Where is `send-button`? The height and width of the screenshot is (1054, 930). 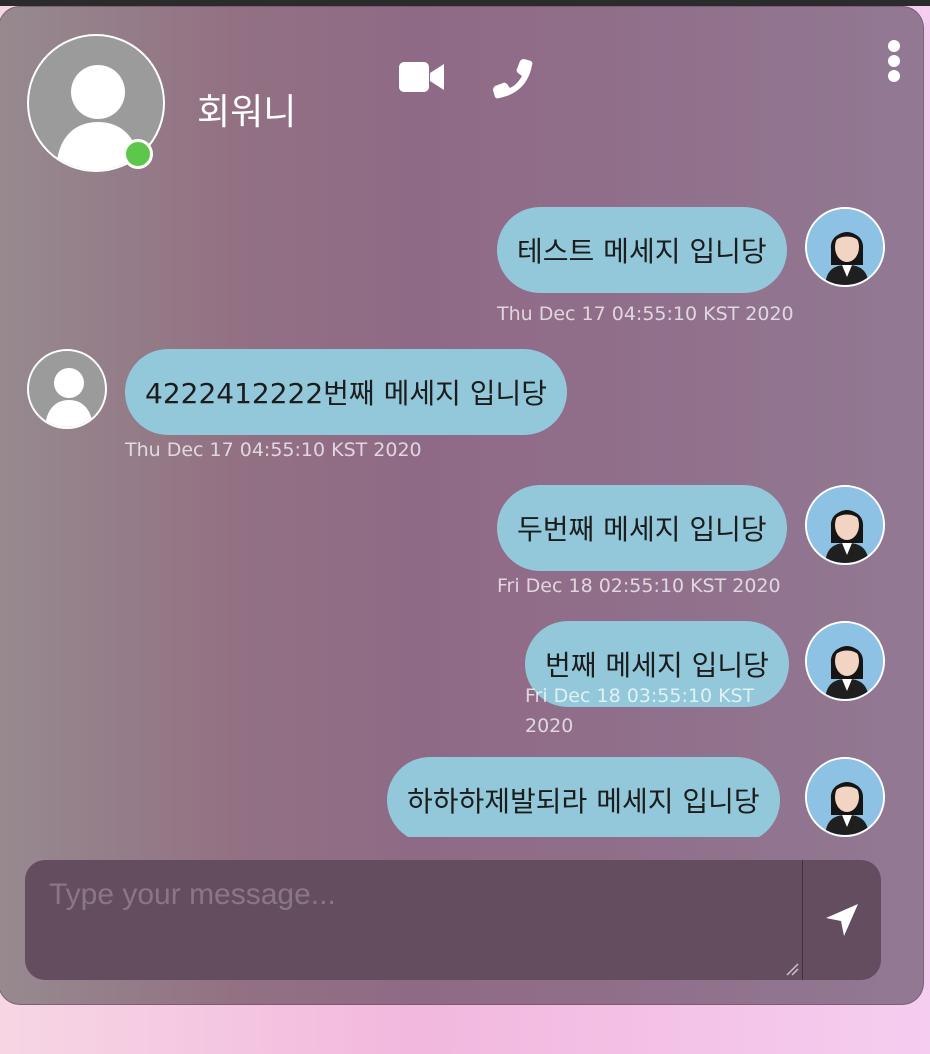 send-button is located at coordinates (842, 920).